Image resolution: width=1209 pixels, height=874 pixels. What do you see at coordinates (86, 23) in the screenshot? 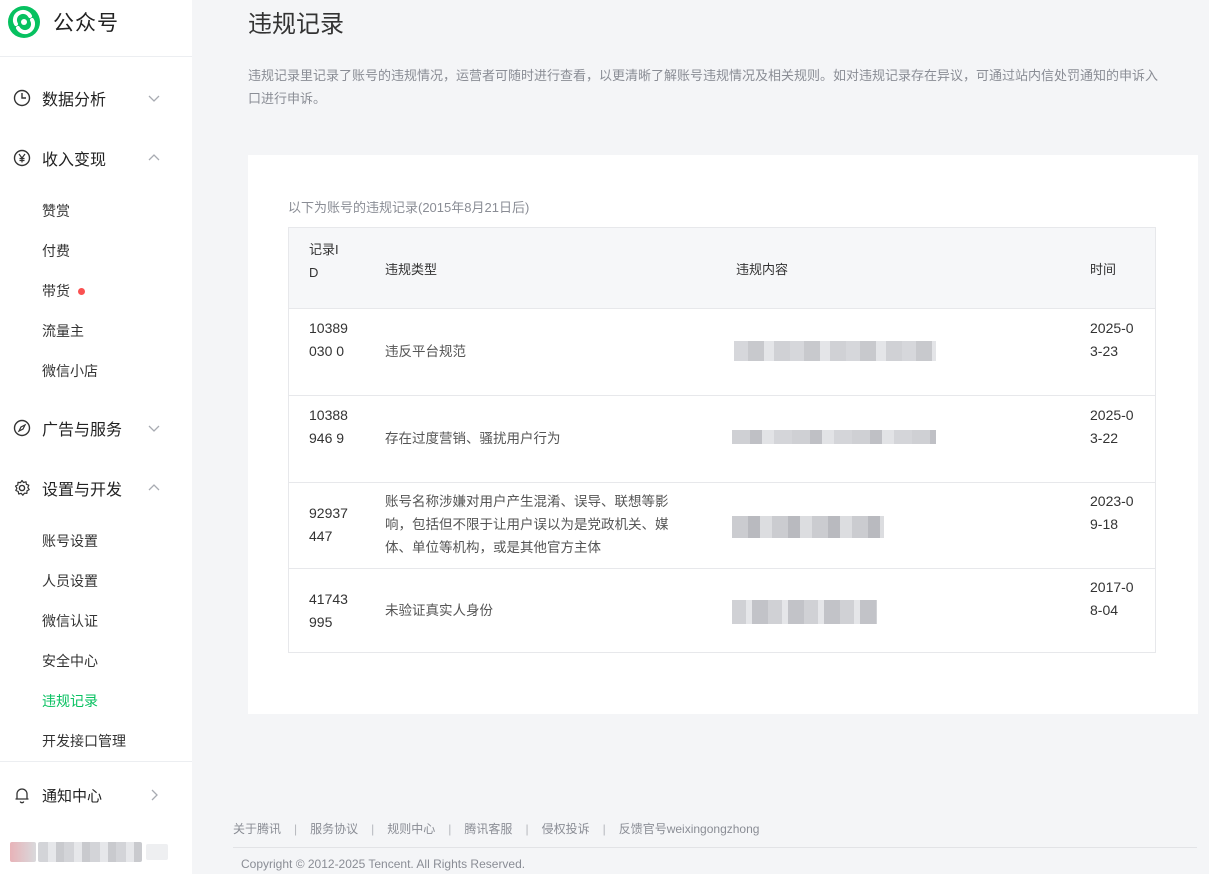
I see `brand-name: 公众号` at bounding box center [86, 23].